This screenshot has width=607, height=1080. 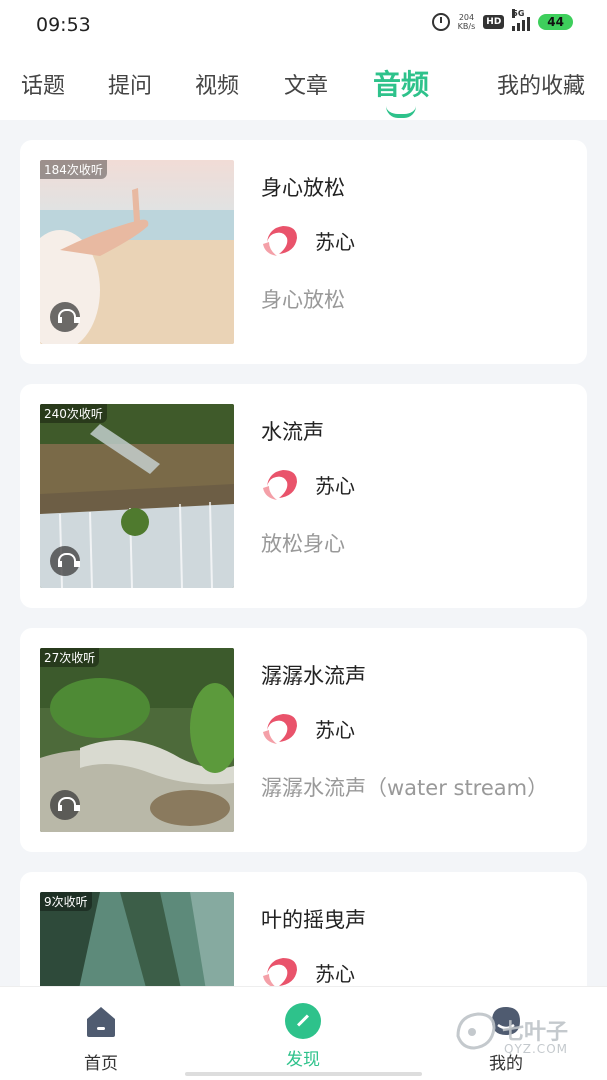 I want to click on audio-thumbnail: 240次收听, so click(x=137, y=496).